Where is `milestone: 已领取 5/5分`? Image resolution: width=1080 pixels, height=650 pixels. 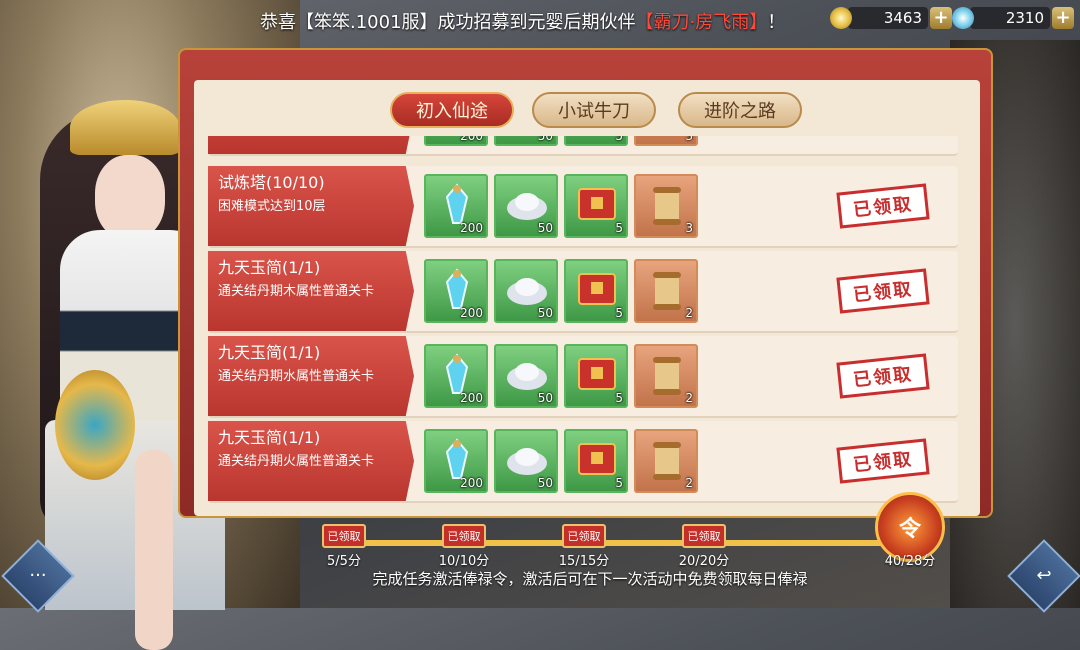 milestone: 已领取 5/5分 is located at coordinates (344, 546).